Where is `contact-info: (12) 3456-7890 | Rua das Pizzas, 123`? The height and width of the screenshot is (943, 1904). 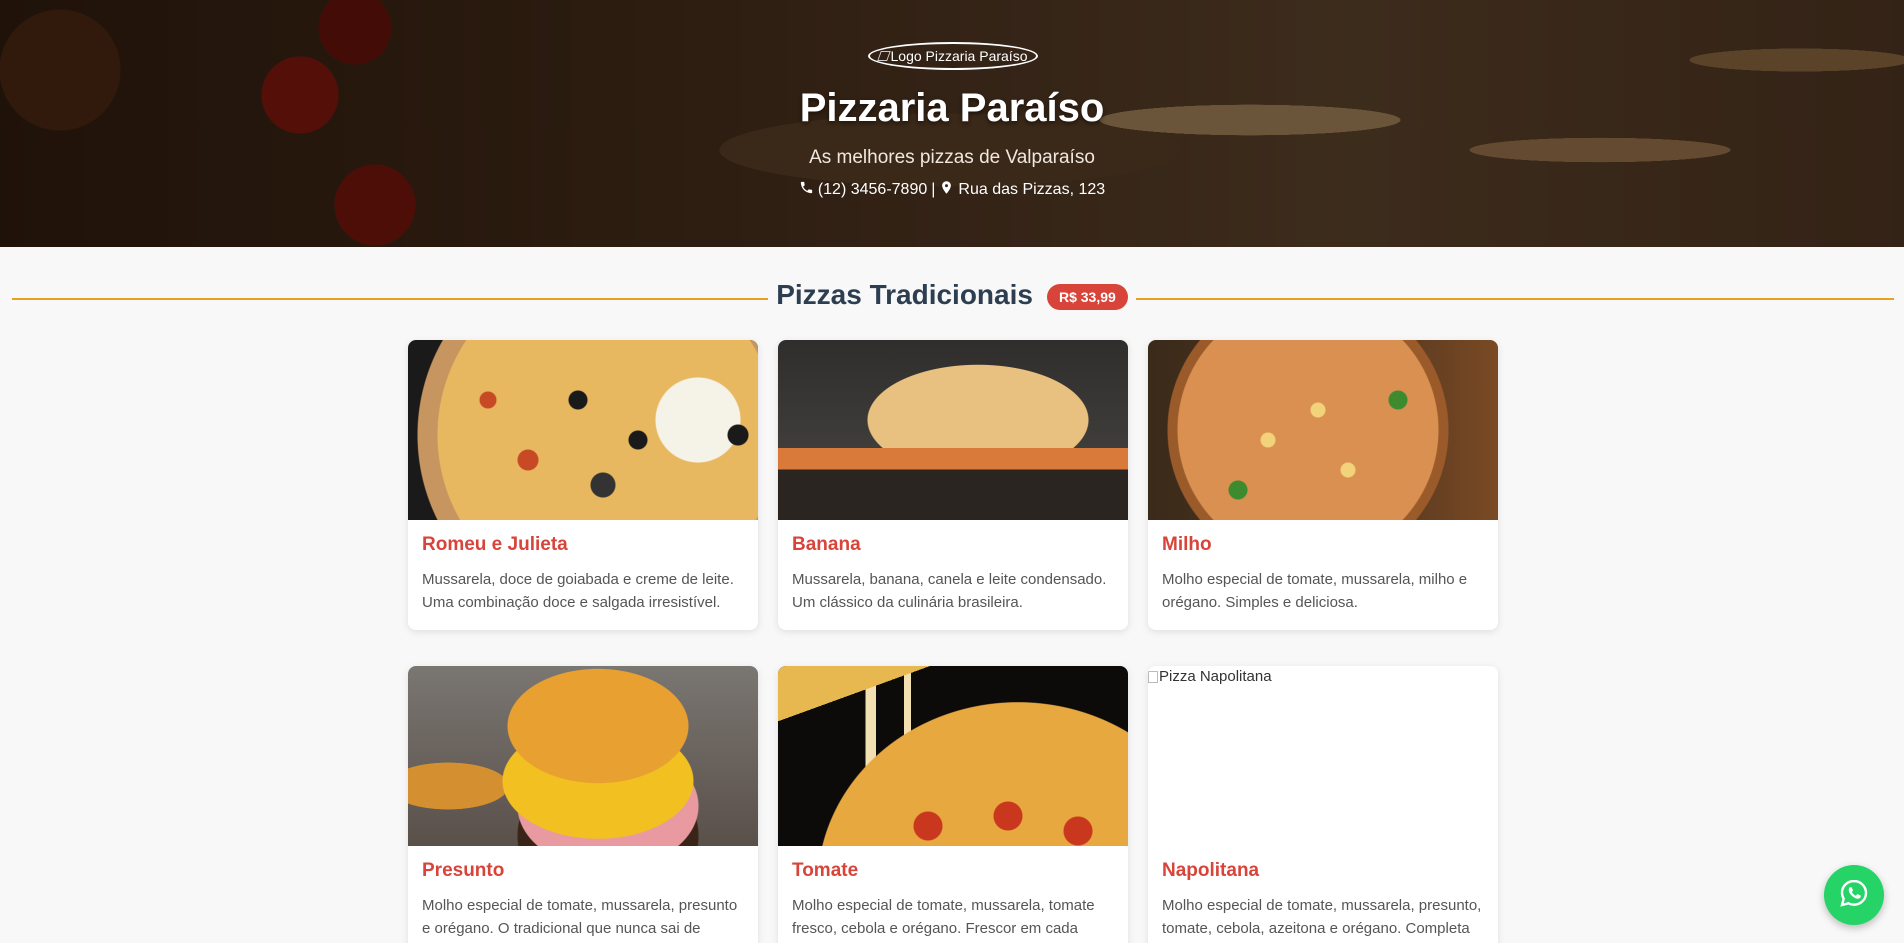 contact-info: (12) 3456-7890 | Rua das Pizzas, 123 is located at coordinates (952, 190).